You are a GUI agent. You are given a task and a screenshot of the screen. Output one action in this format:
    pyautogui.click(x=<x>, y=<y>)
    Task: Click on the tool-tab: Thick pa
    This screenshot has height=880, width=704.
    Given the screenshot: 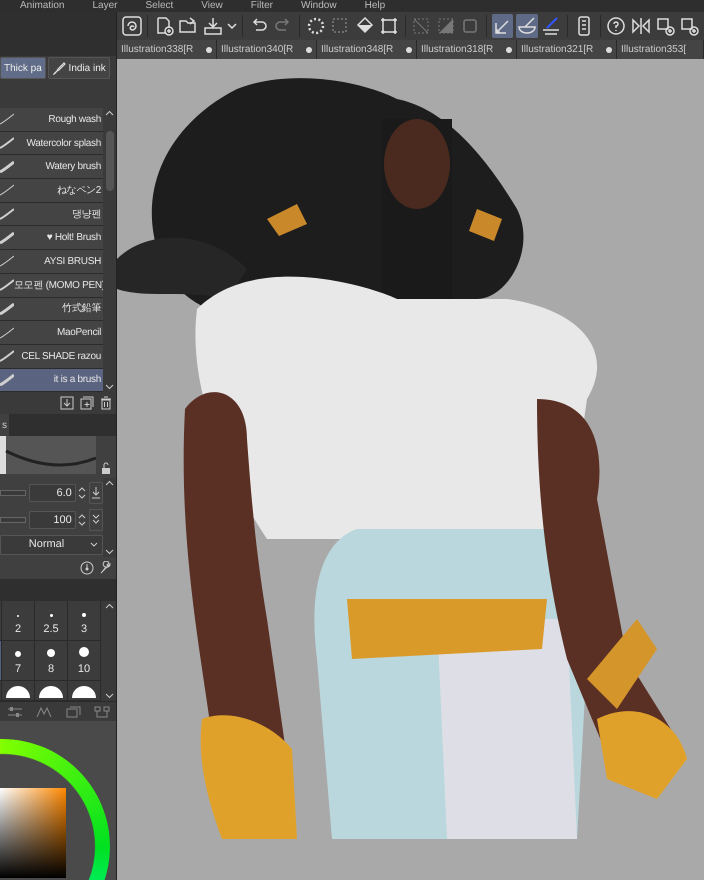 What is the action you would take?
    pyautogui.click(x=23, y=68)
    